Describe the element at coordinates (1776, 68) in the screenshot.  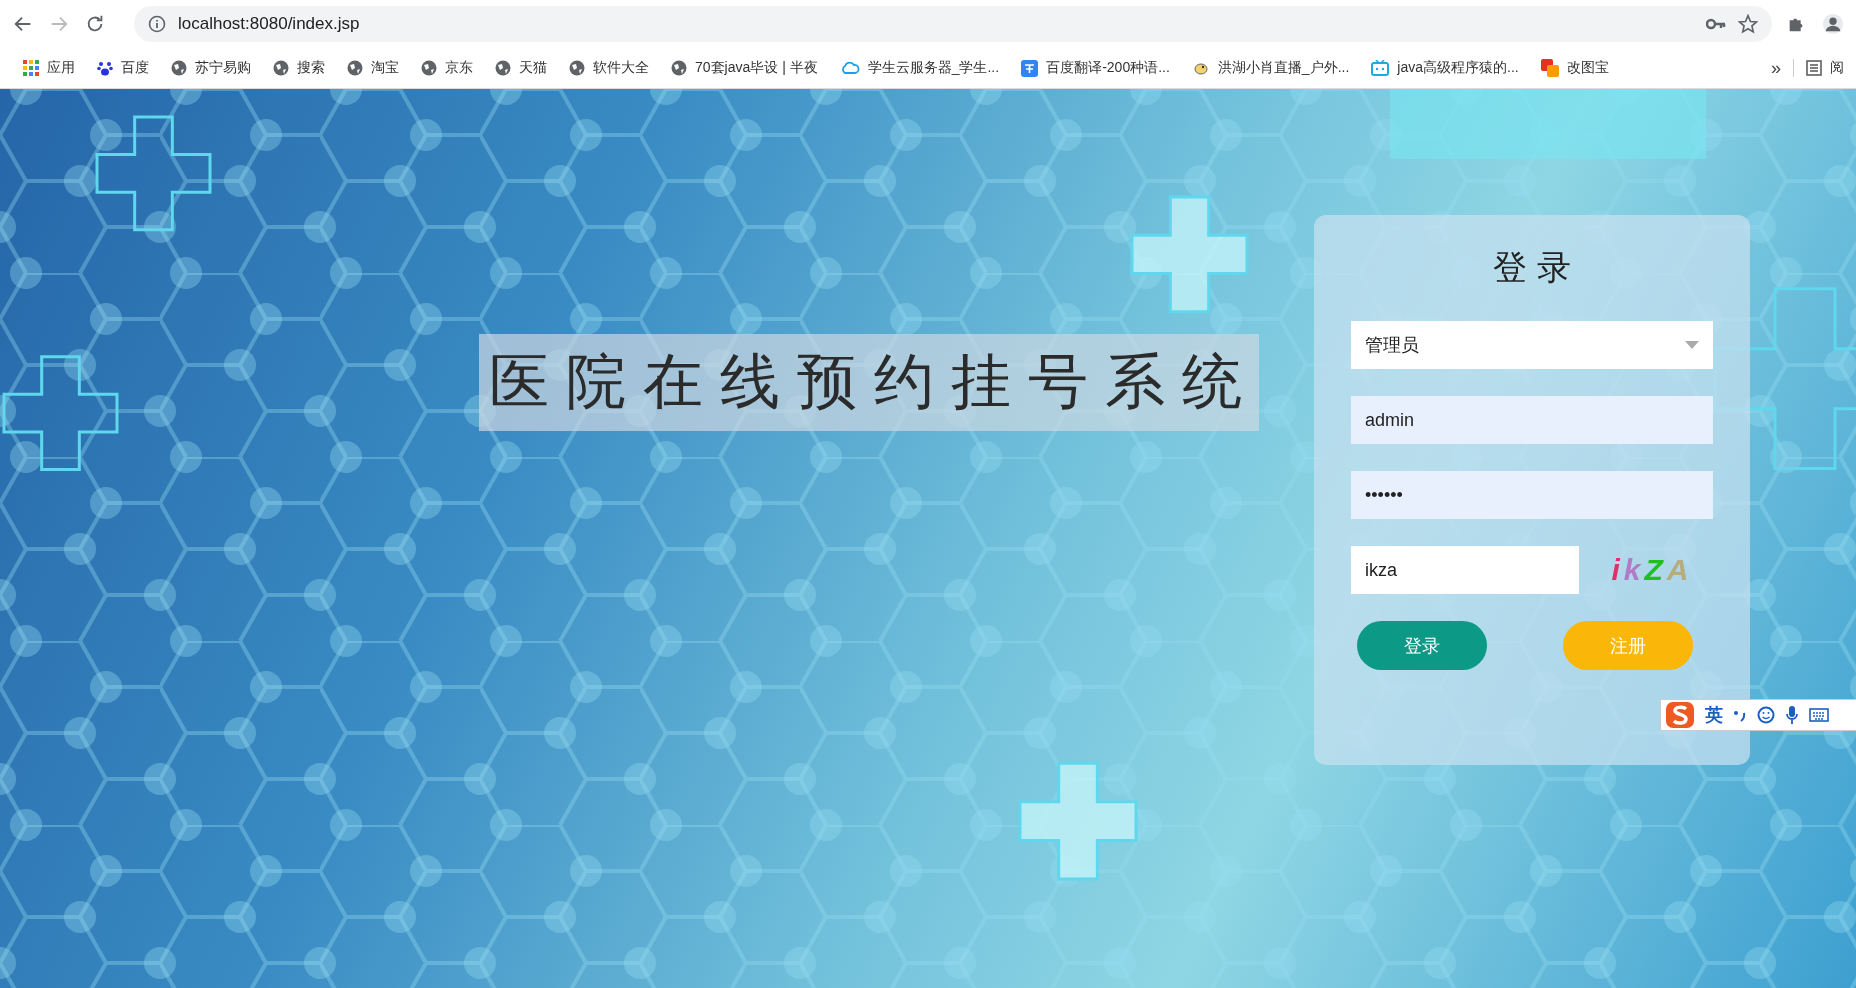
I see `more-bookmarks-button: »` at that location.